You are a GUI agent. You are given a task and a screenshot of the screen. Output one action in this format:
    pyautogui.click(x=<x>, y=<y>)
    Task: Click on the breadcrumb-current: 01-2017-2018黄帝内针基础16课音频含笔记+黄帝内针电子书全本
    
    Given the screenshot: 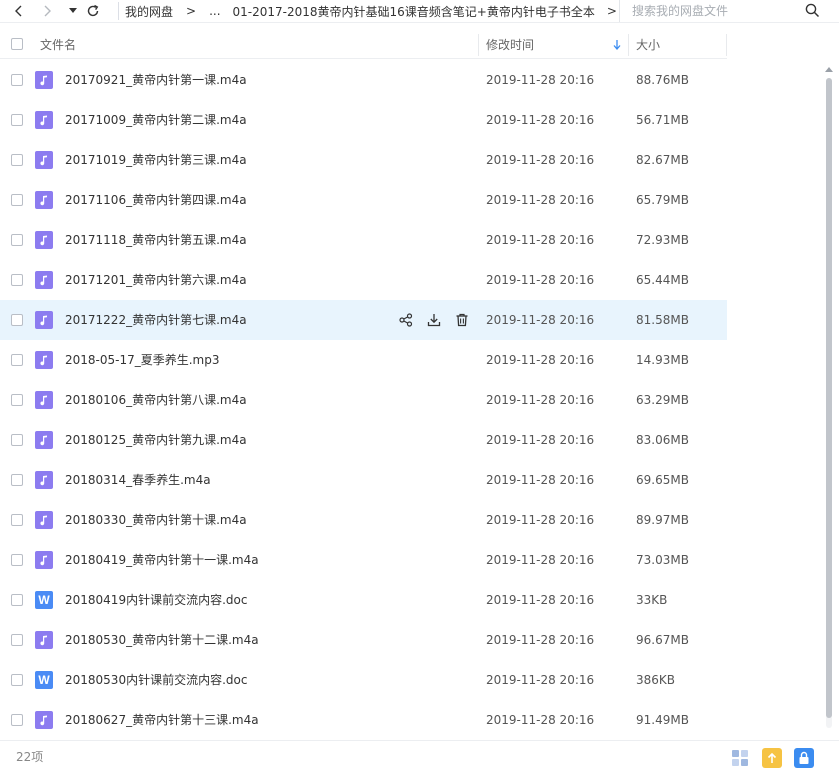 What is the action you would take?
    pyautogui.click(x=414, y=11)
    